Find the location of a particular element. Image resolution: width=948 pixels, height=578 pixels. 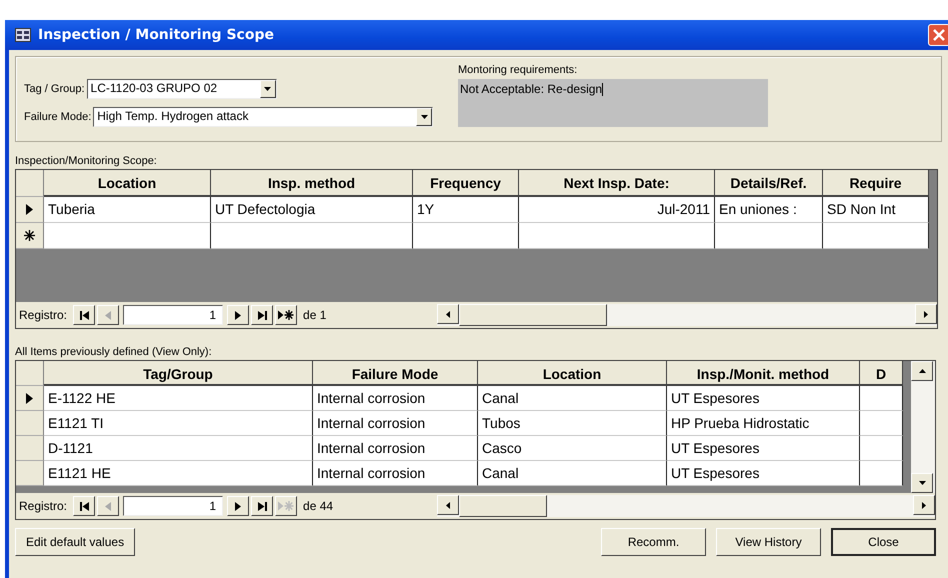

section-label: All Items previously defined (View Only): is located at coordinates (113, 352).